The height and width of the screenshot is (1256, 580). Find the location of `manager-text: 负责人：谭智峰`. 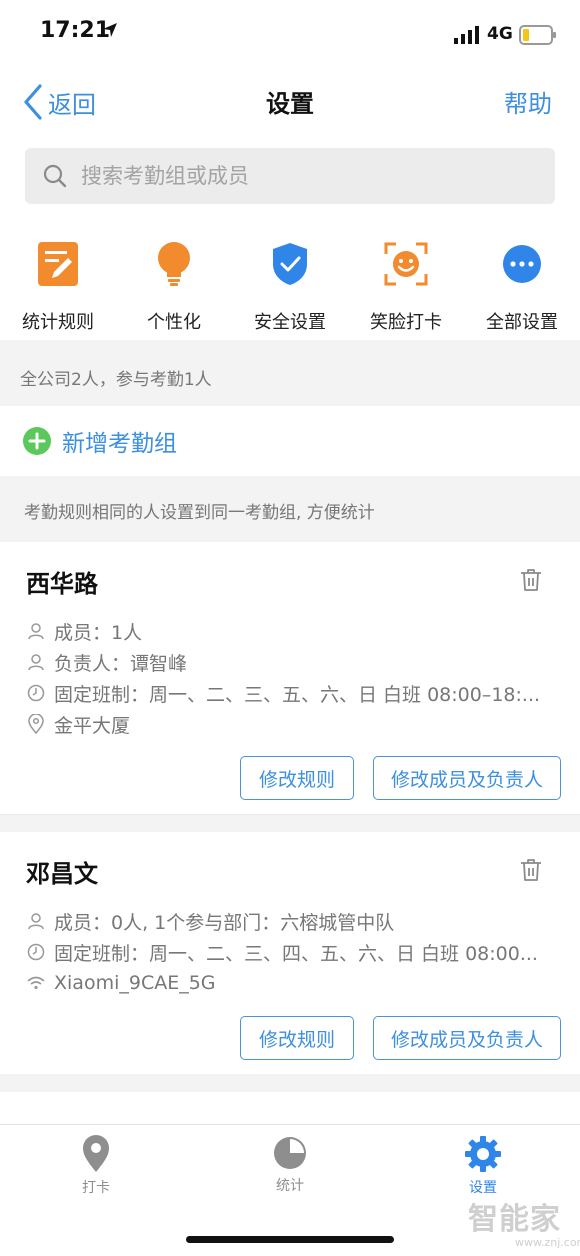

manager-text: 负责人：谭智峰 is located at coordinates (121, 663).